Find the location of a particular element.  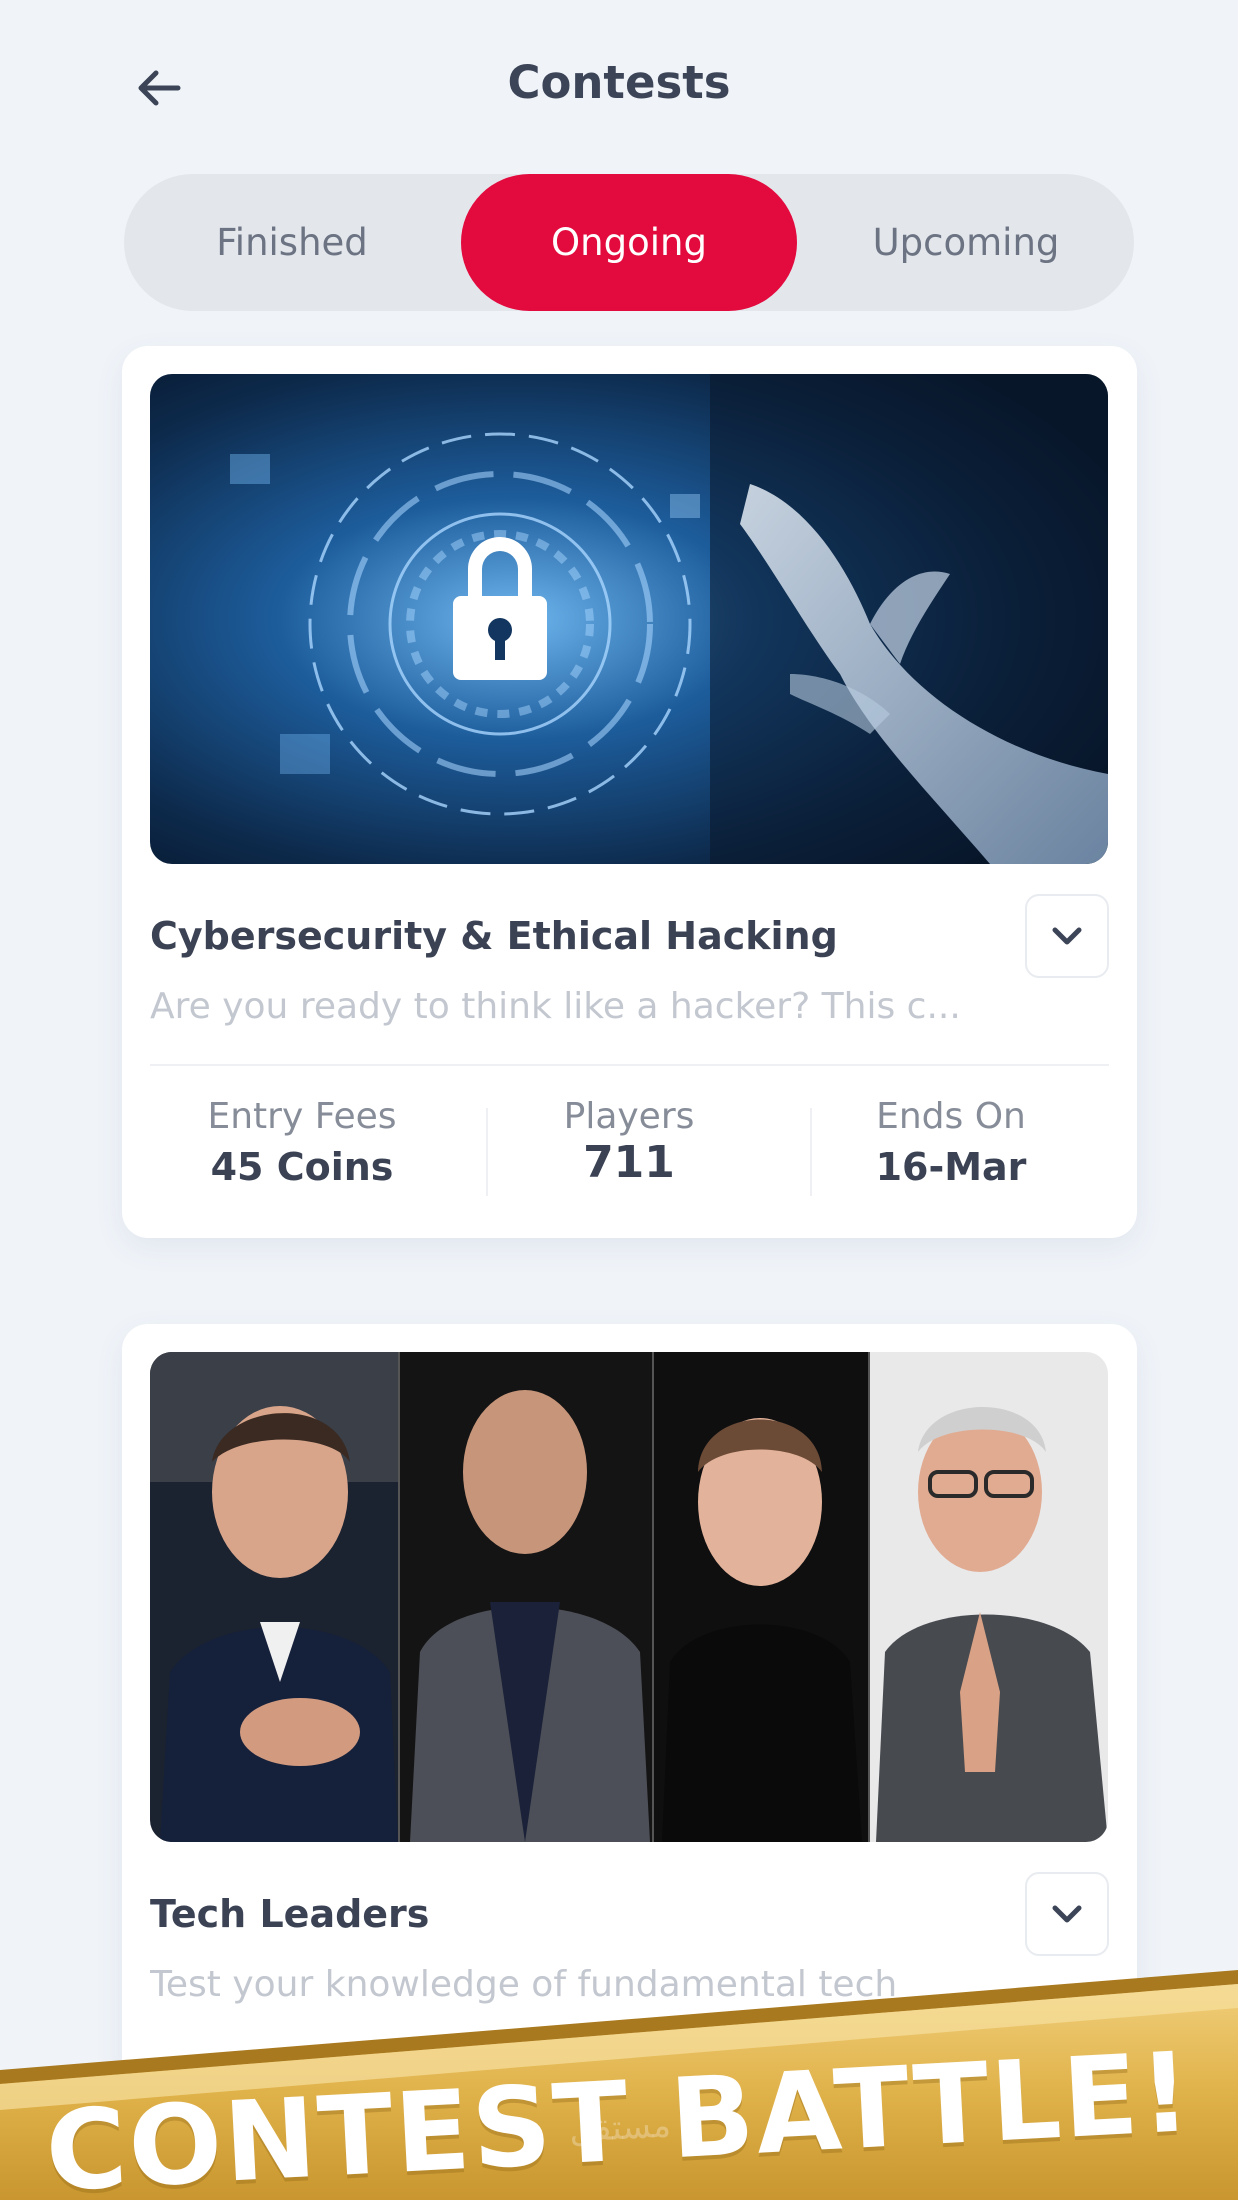

ends-on-value: 16-Mar is located at coordinates (951, 1167).